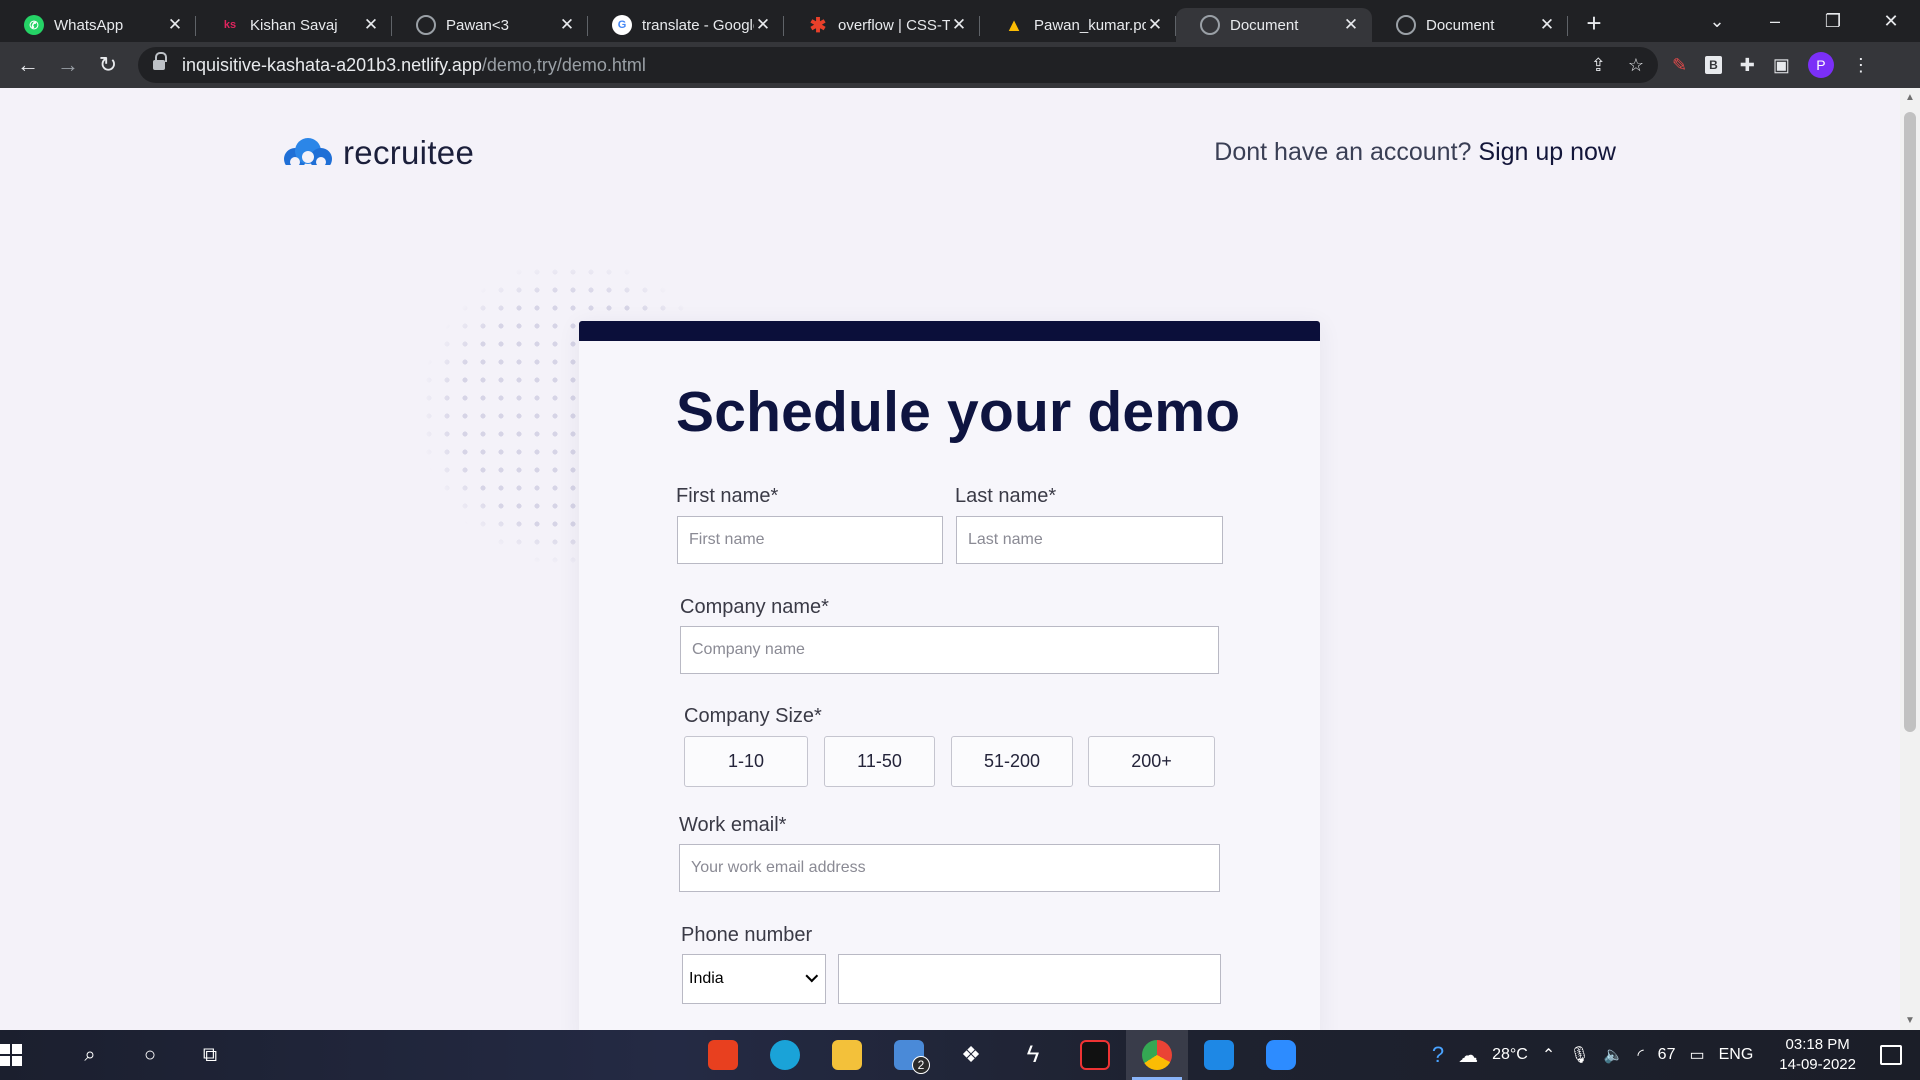  Describe the element at coordinates (28, 65) in the screenshot. I see `back-button: ←` at that location.